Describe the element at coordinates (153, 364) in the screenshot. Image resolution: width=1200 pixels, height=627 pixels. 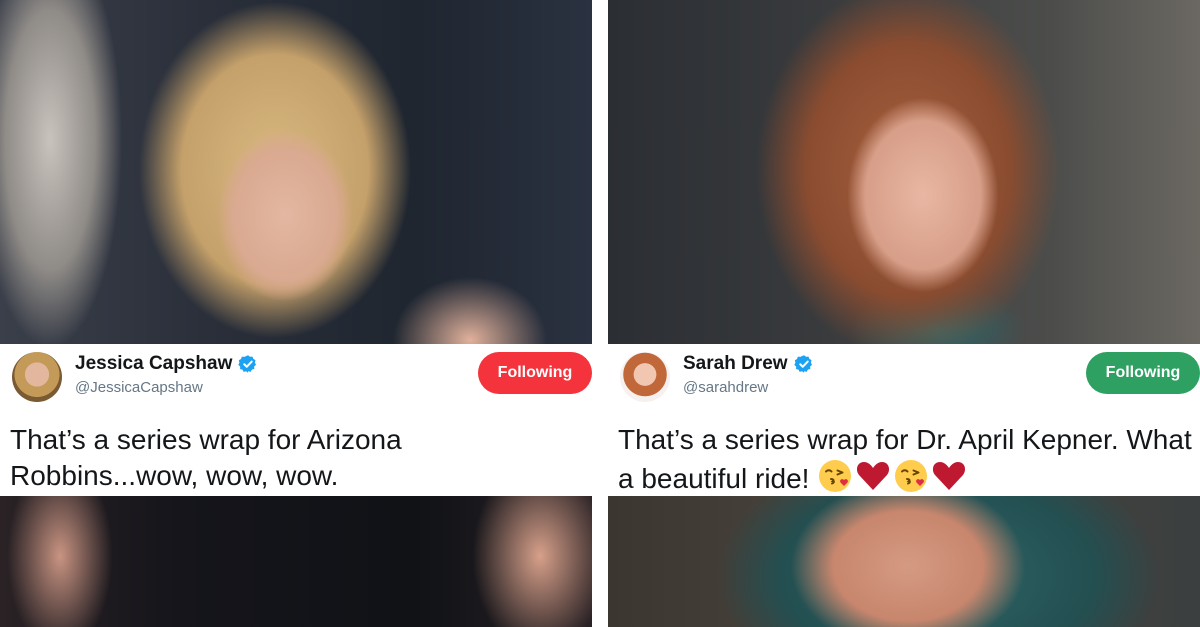
I see `display-name: Jessica Capshaw` at that location.